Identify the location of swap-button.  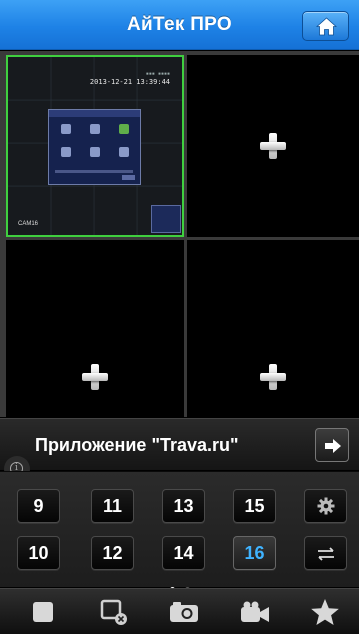
(325, 553).